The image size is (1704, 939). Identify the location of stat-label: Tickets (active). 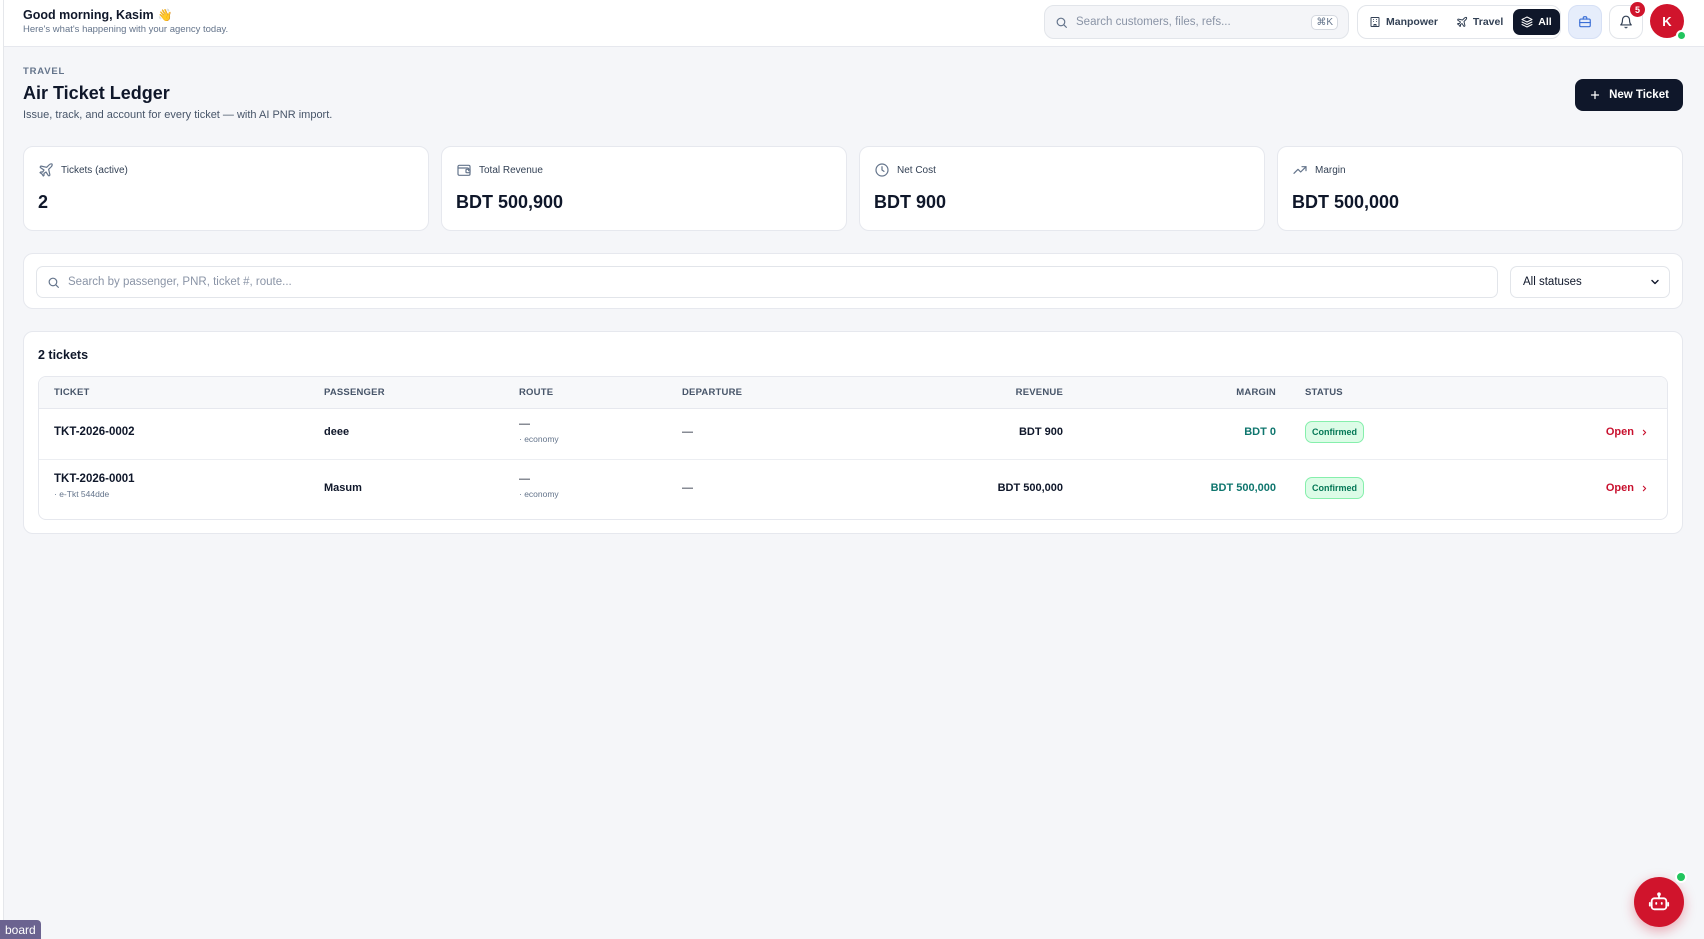
(94, 170).